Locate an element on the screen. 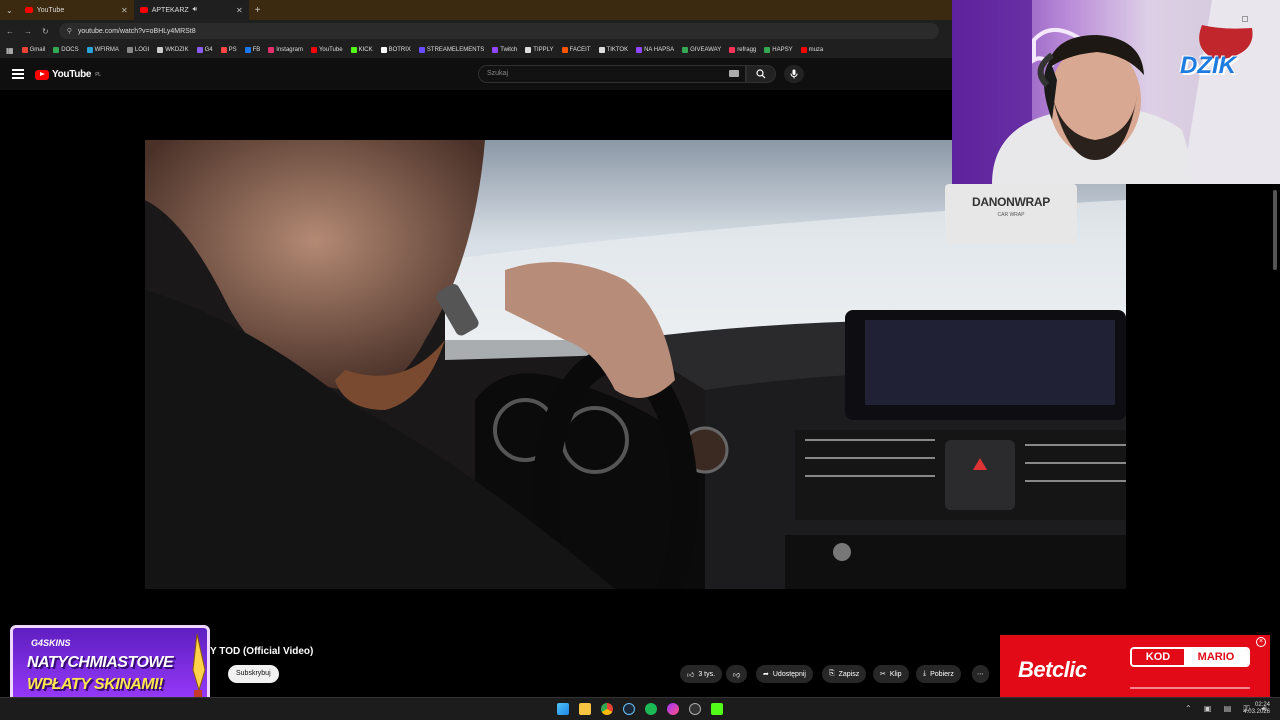 Image resolution: width=1280 pixels, height=720 pixels. search-input: Szukaj is located at coordinates (612, 74).